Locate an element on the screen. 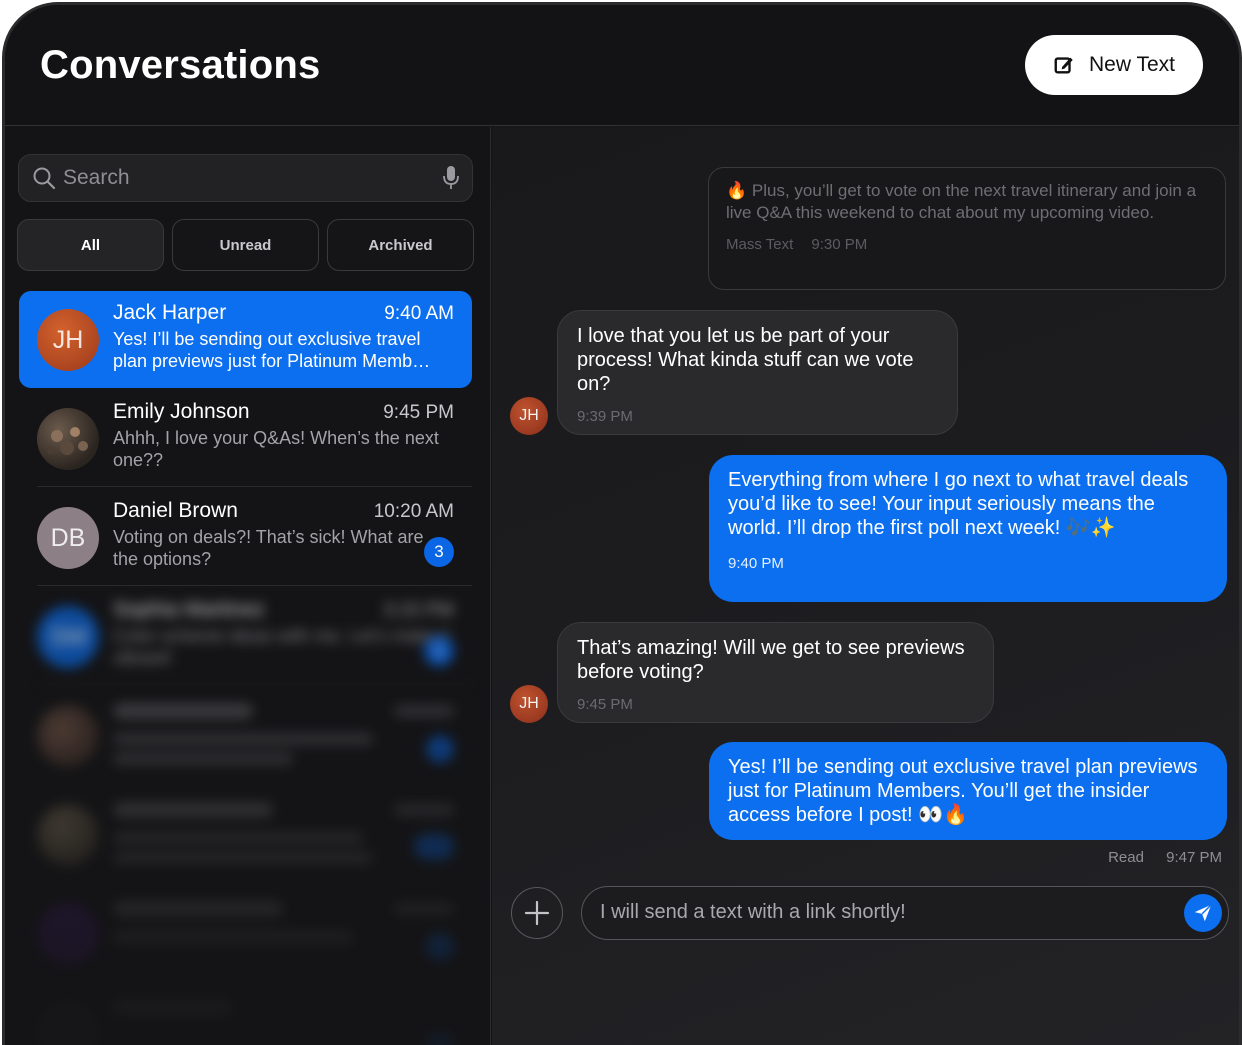 The height and width of the screenshot is (1045, 1242). plus-icon is located at coordinates (537, 913).